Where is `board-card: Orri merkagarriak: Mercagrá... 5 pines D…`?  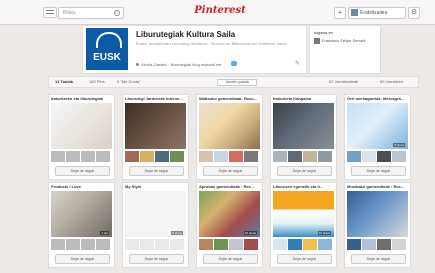
board-card: Orri merkagarriak: Mercagrá... 5 pines D… is located at coordinates (377, 137).